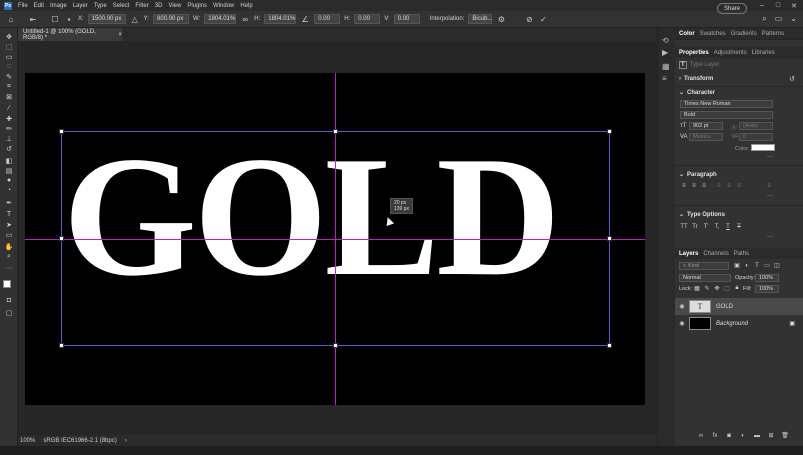 The height and width of the screenshot is (455, 803). Describe the element at coordinates (726, 115) in the screenshot. I see `font-style-select: Bold` at that location.